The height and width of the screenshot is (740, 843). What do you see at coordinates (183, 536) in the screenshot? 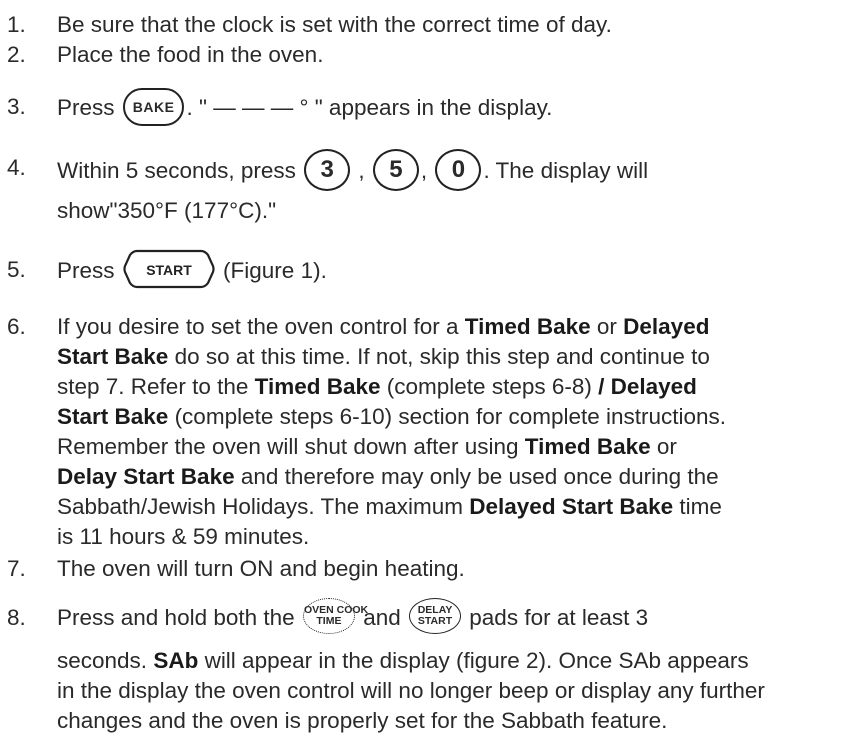
I see `step-6-line-8: is 11 hours & 59 minutes.` at bounding box center [183, 536].